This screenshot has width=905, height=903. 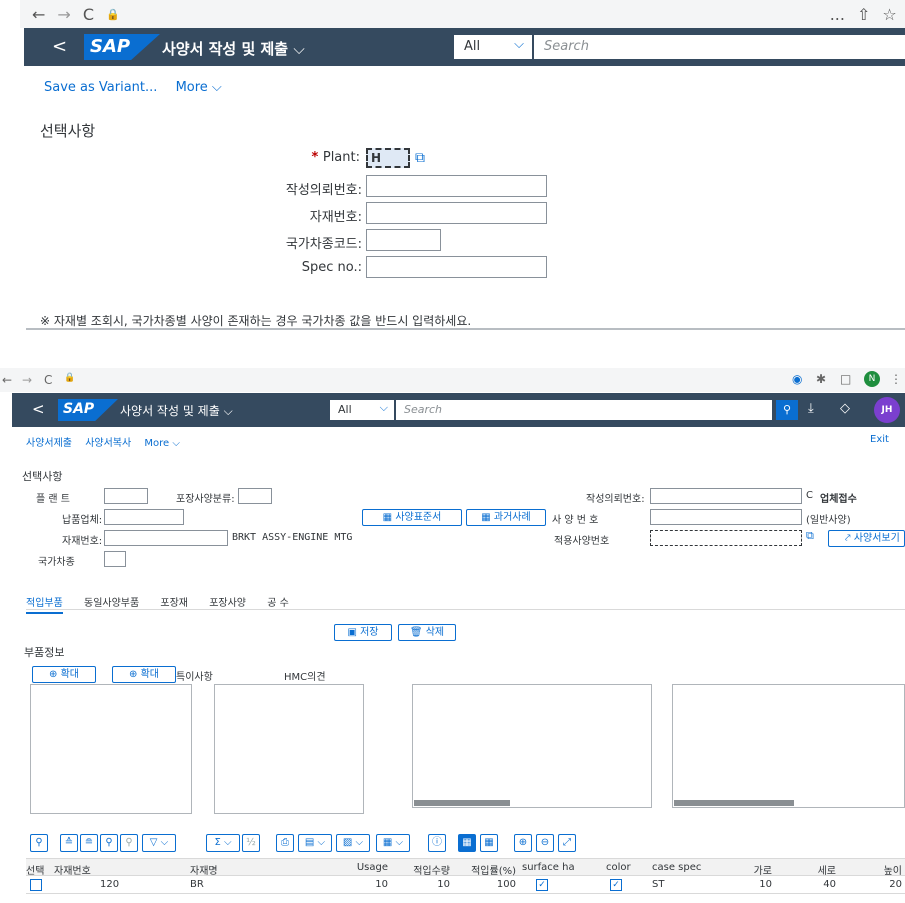 I want to click on details-icon: ⚲, so click(x=39, y=843).